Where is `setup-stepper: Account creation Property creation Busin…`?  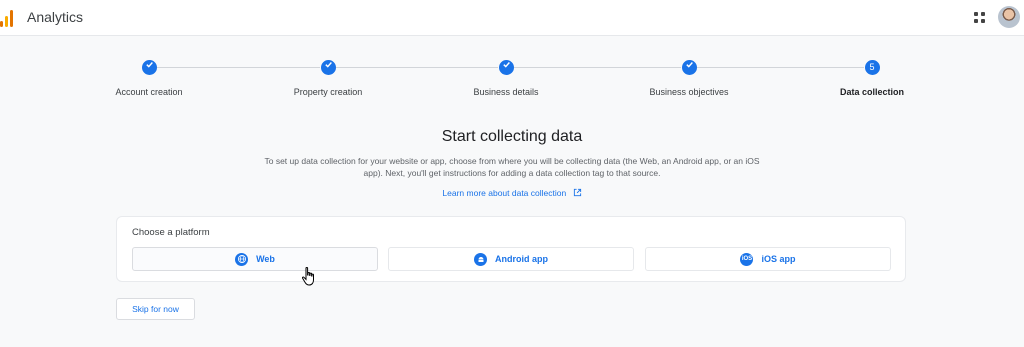
setup-stepper: Account creation Property creation Busin… is located at coordinates (512, 81).